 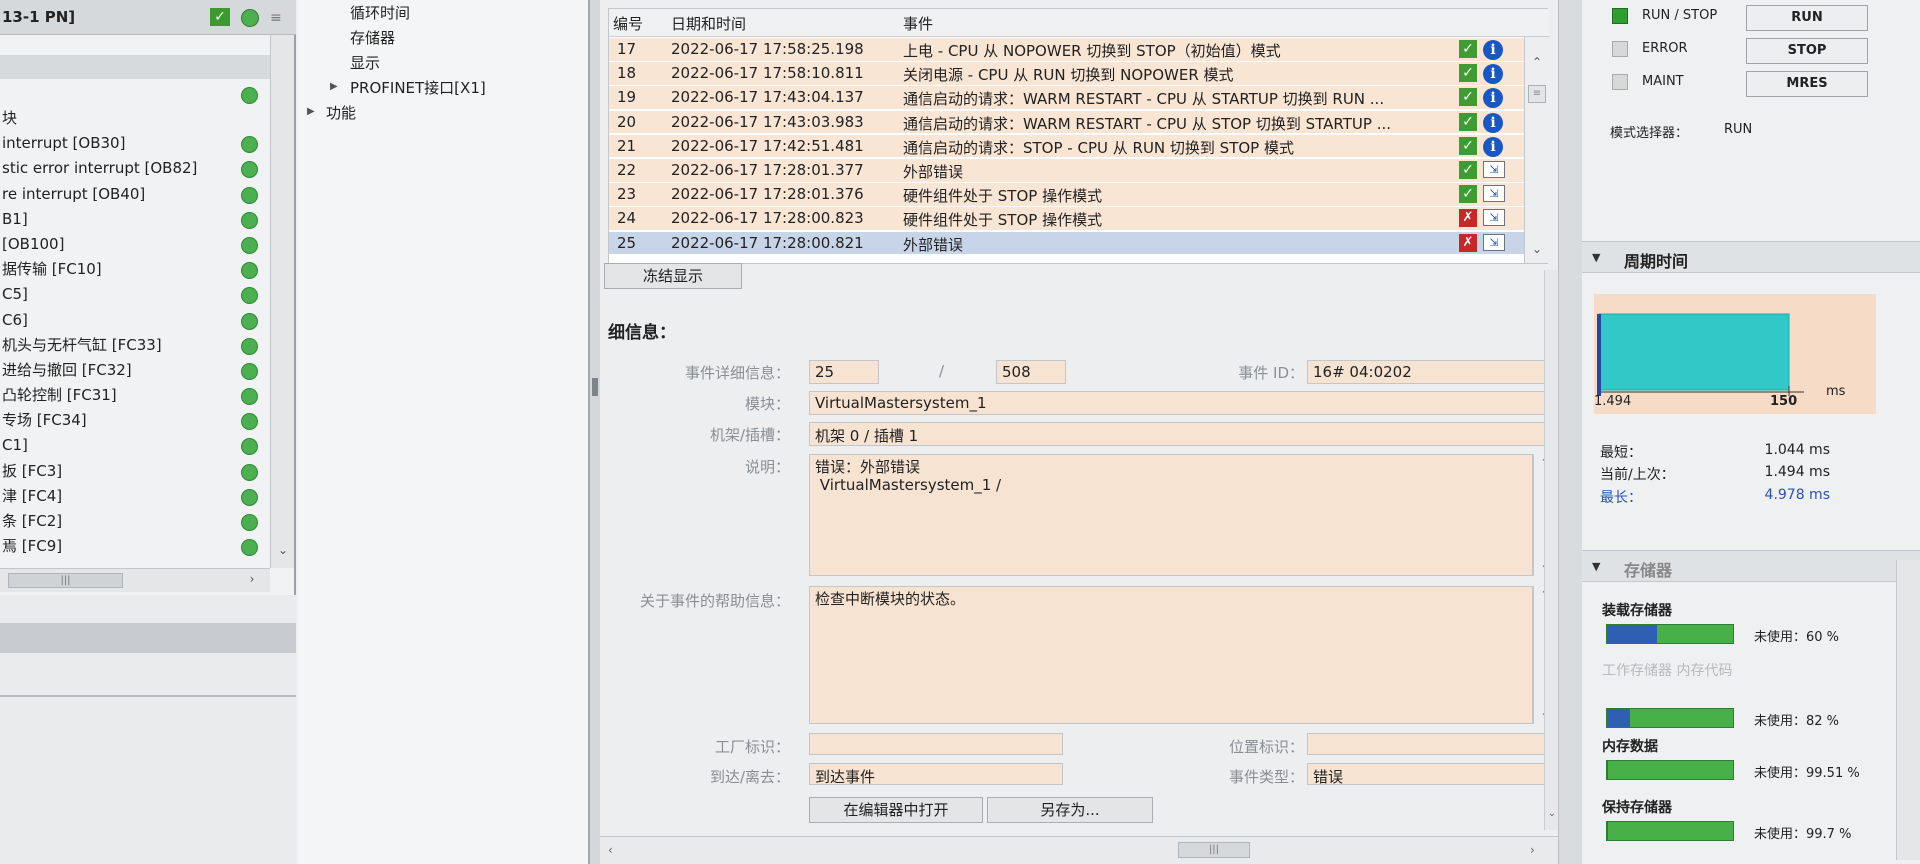 I want to click on scroll-thumb: ≡, so click(x=1537, y=94).